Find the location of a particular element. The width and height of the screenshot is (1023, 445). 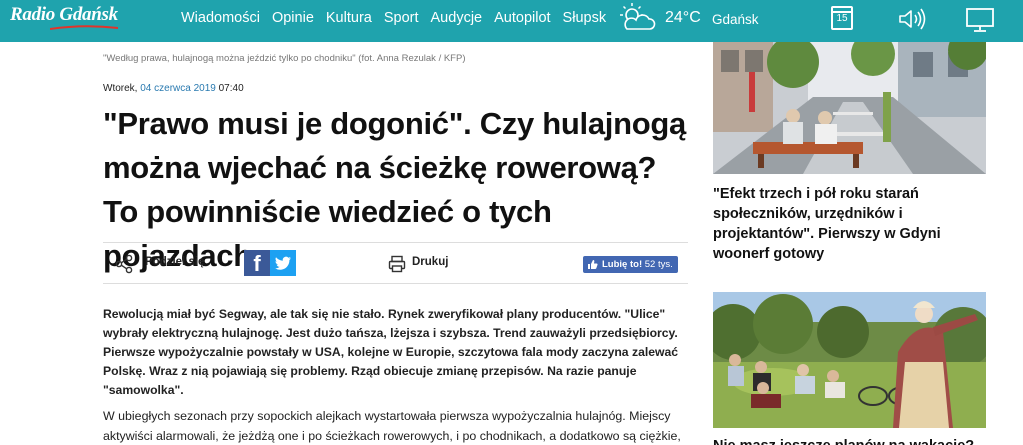

nav-item-sport: Sport is located at coordinates (401, 18).